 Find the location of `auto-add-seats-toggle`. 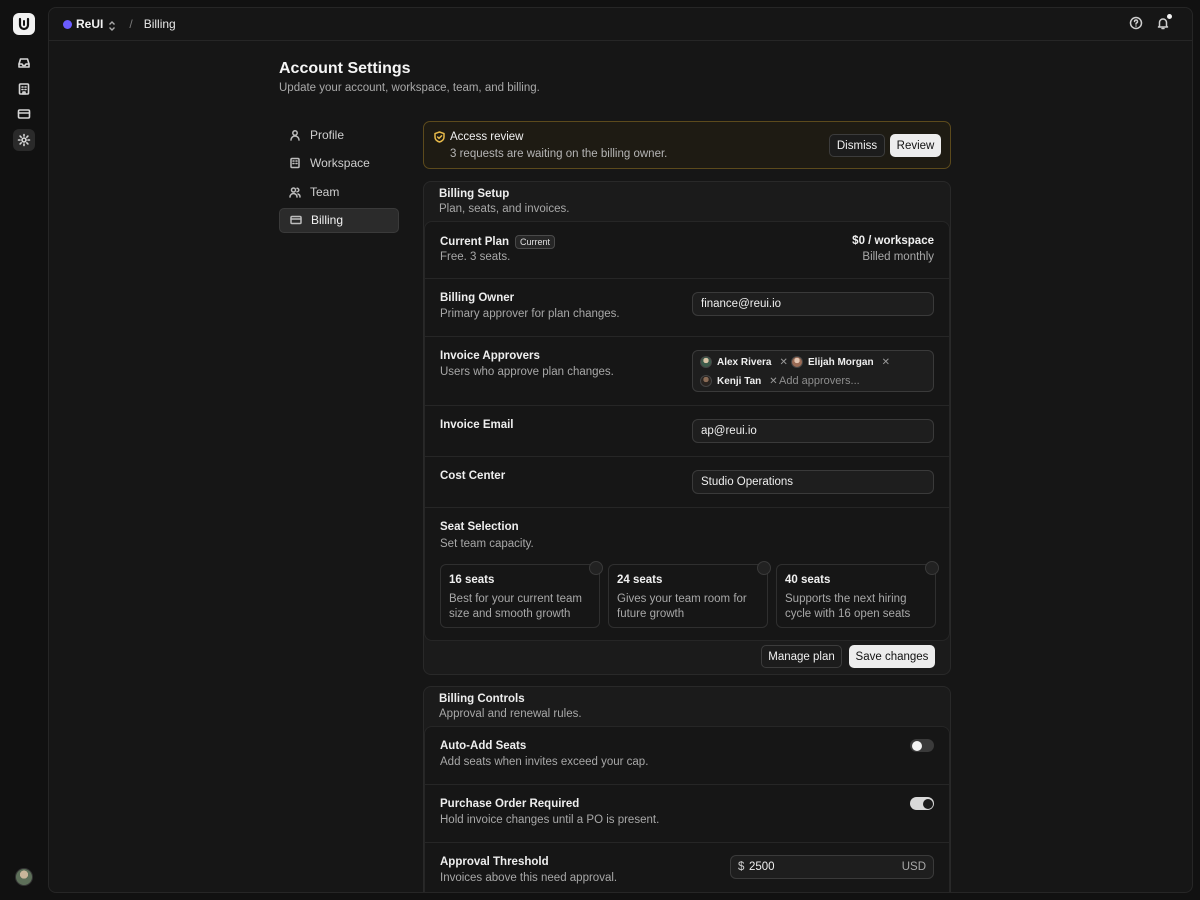

auto-add-seats-toggle is located at coordinates (922, 745).